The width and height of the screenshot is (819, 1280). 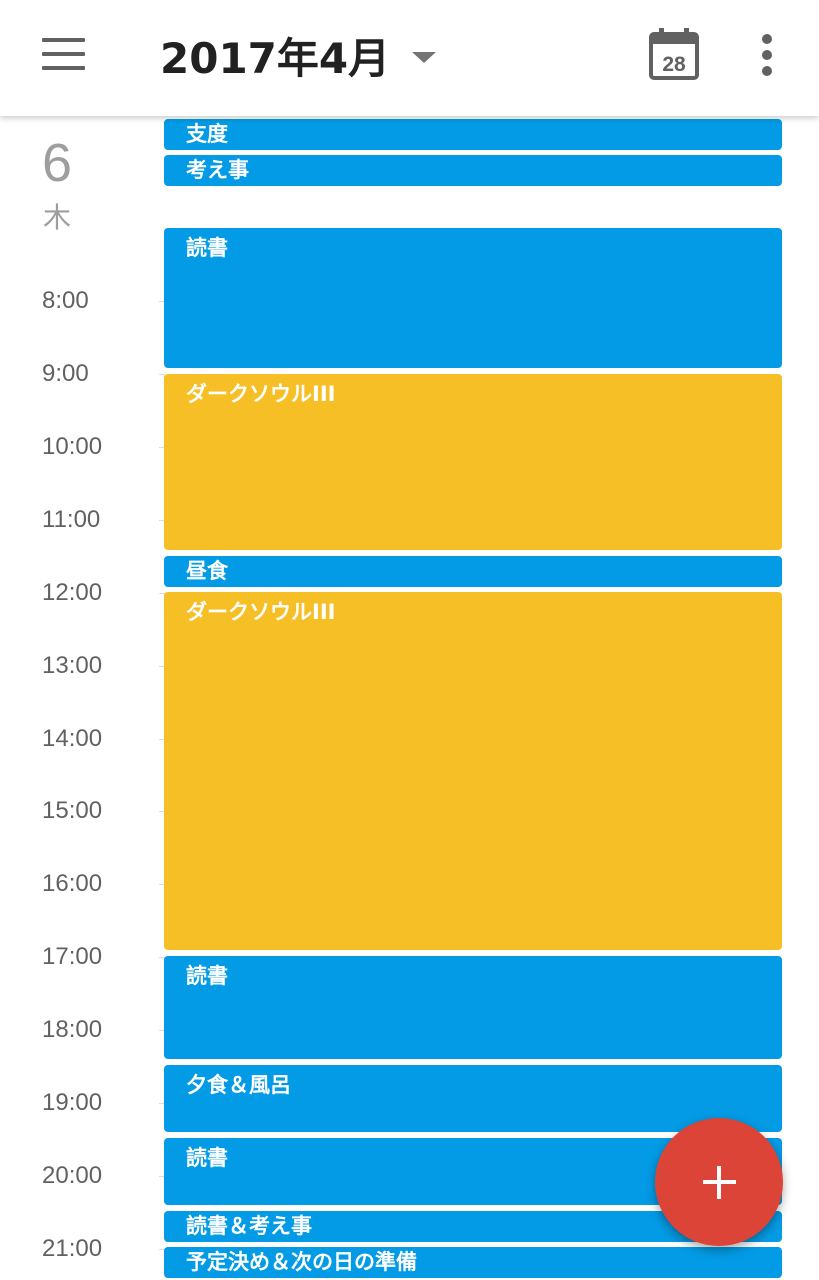 I want to click on event-title: 夕食＆風呂, so click(x=238, y=1085).